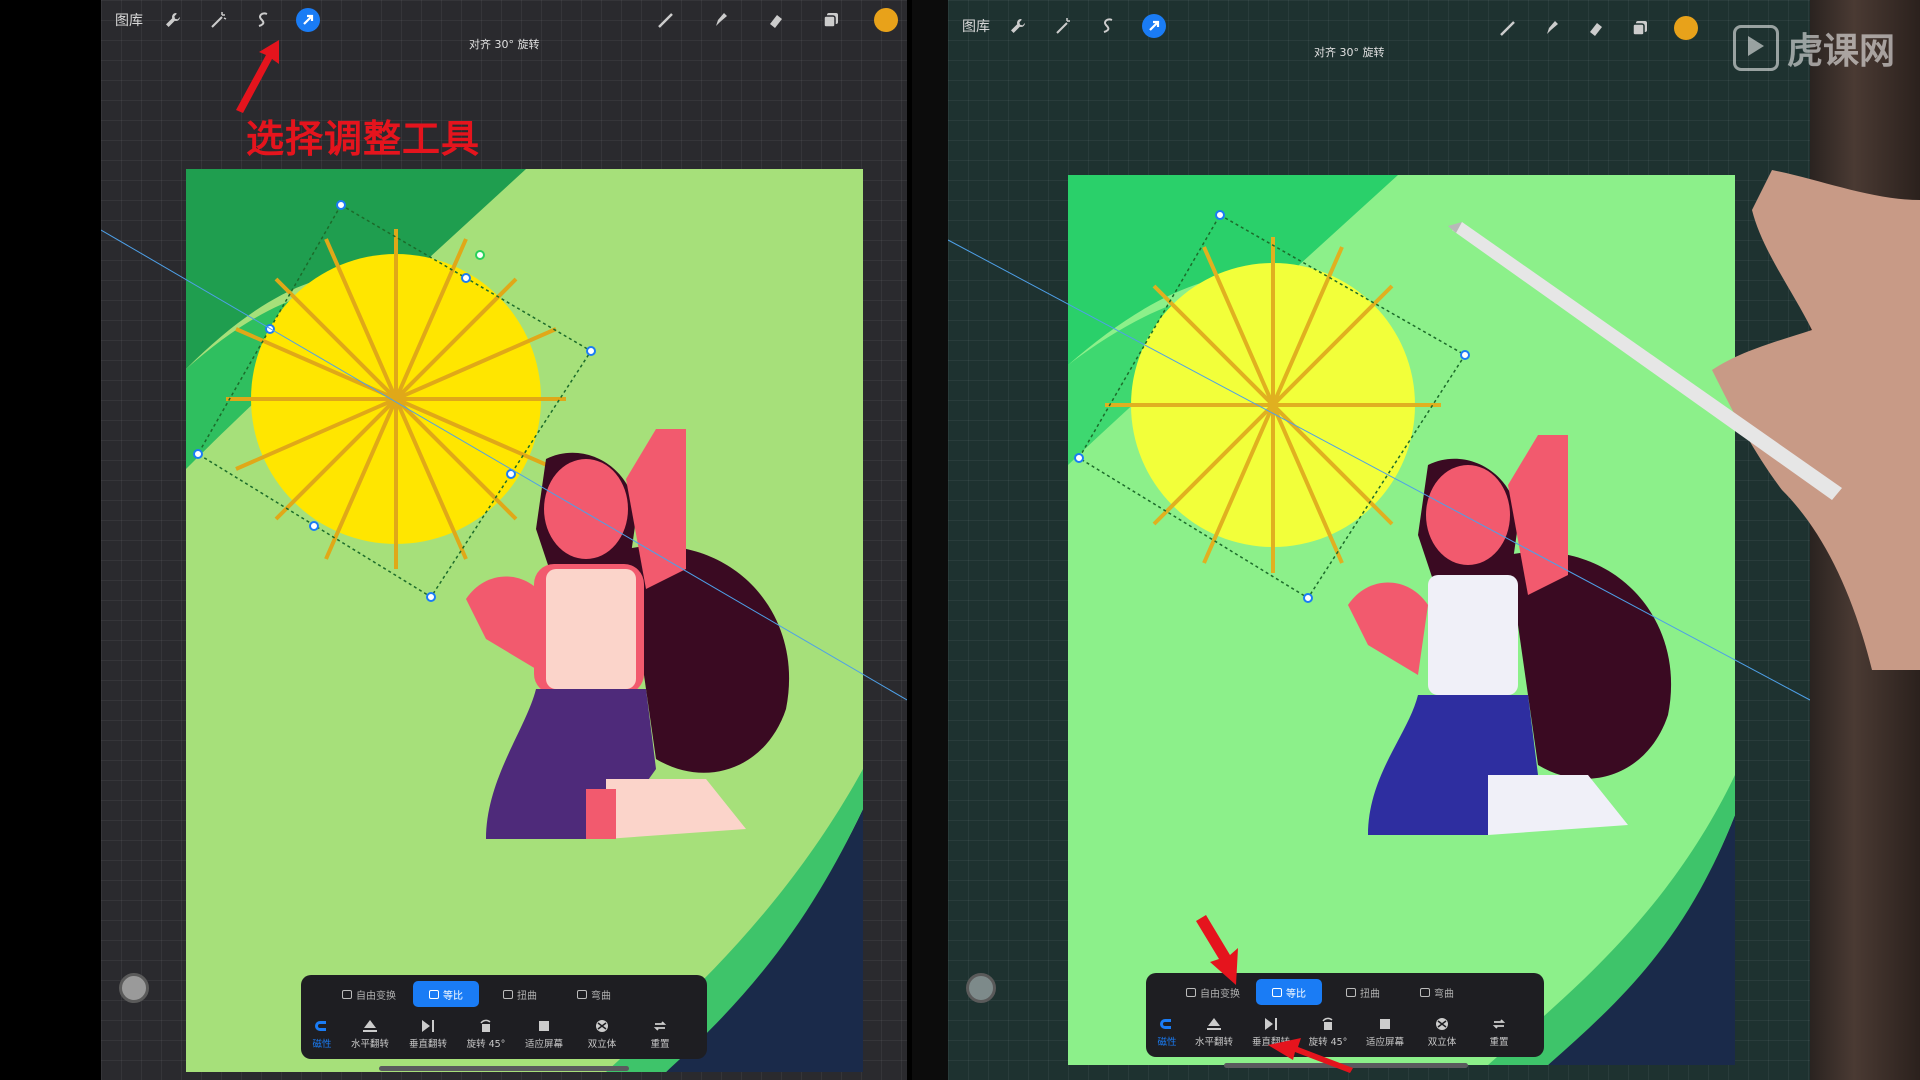 This screenshot has width=1920, height=1080. What do you see at coordinates (347, 994) in the screenshot?
I see `free-transform-icon` at bounding box center [347, 994].